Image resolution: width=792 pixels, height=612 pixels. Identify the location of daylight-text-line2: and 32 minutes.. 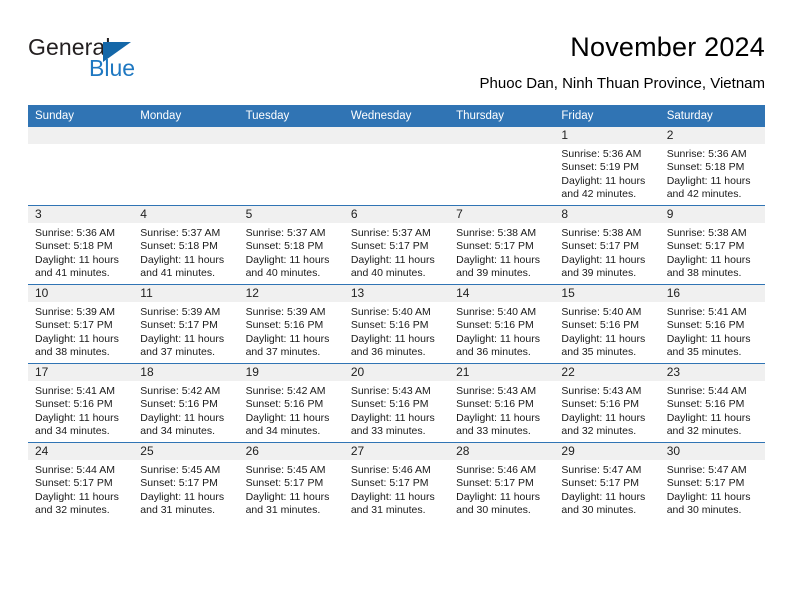
(704, 431).